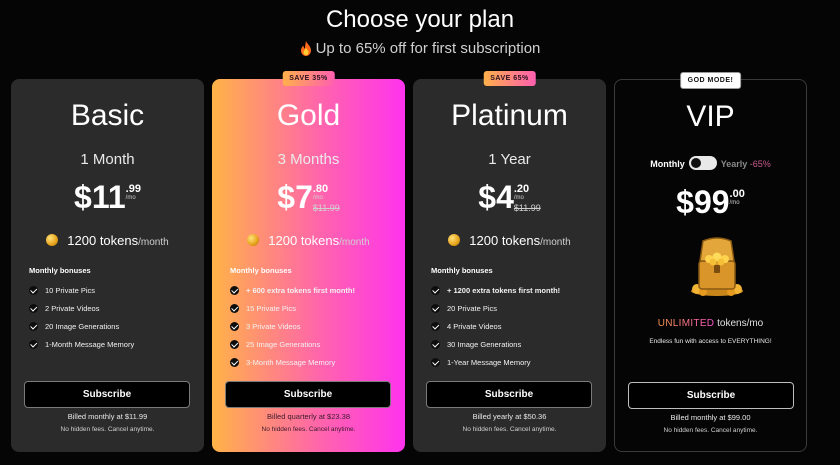  What do you see at coordinates (509, 115) in the screenshot?
I see `plan-name: Platinum` at bounding box center [509, 115].